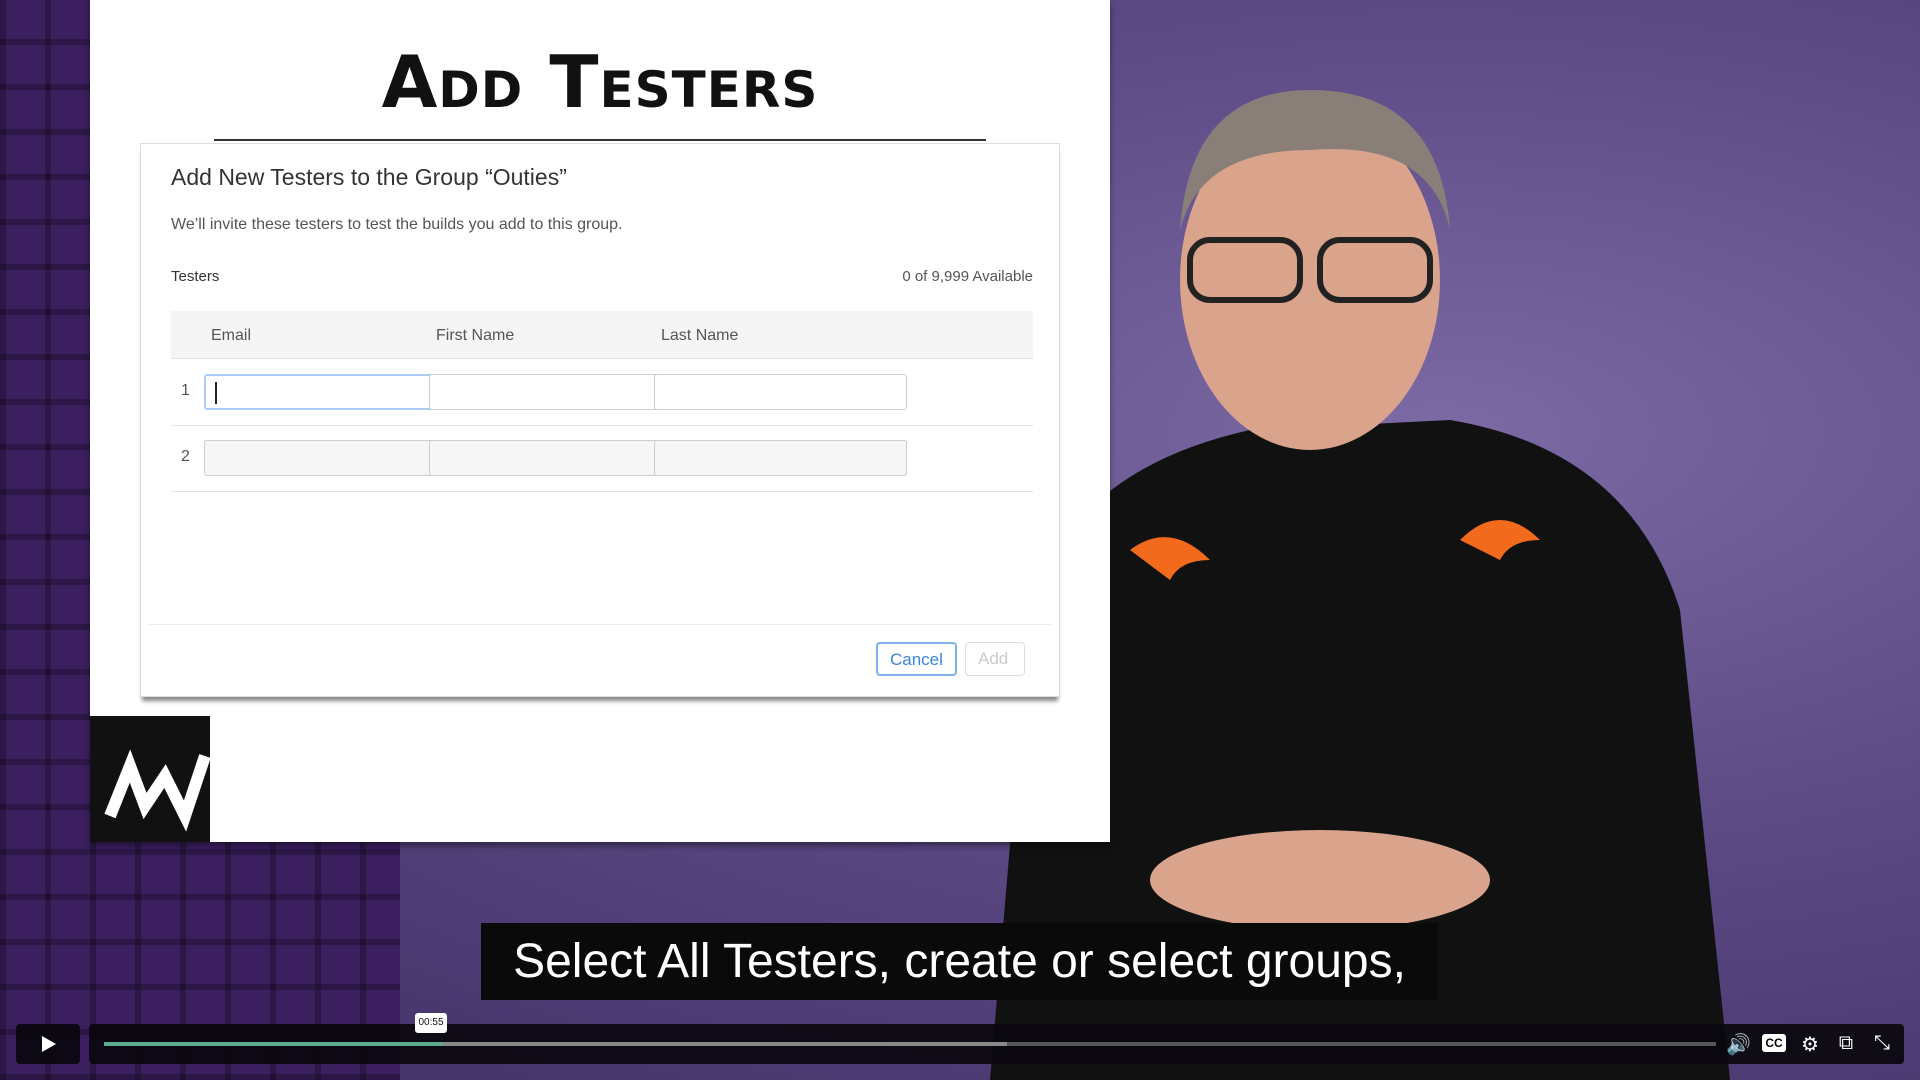 The width and height of the screenshot is (1920, 1080). I want to click on play-icon, so click(49, 1044).